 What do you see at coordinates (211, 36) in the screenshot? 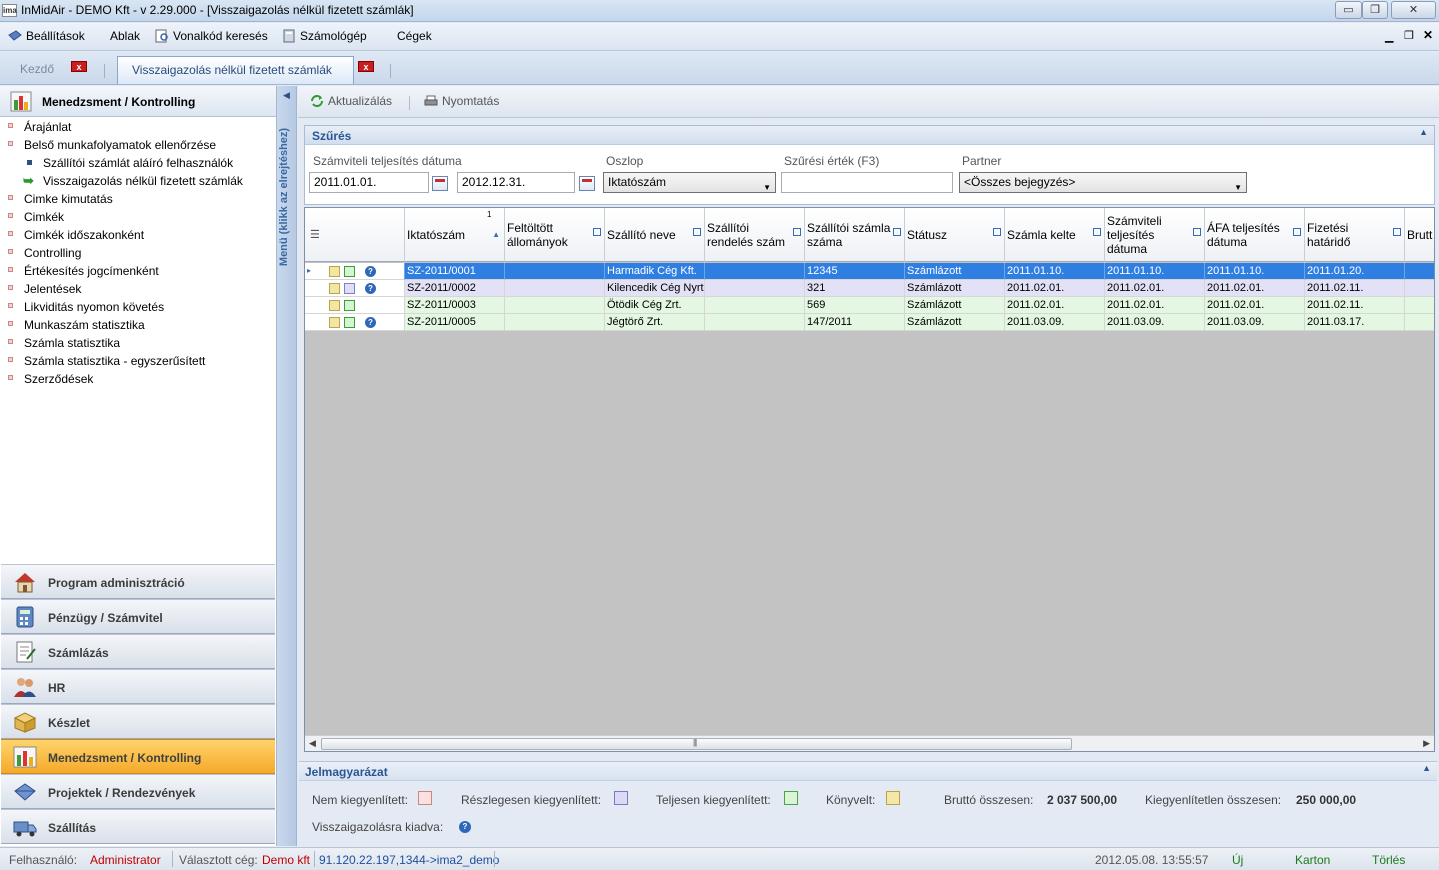
I see `menu-barcode-search: Vonalkód keresés` at bounding box center [211, 36].